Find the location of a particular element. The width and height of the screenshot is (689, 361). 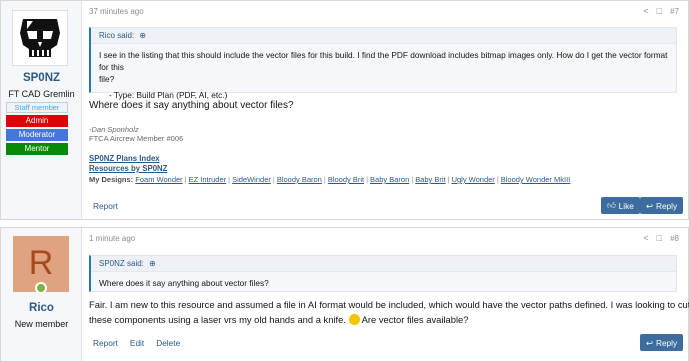

post-time: 1 minute ago is located at coordinates (112, 238).